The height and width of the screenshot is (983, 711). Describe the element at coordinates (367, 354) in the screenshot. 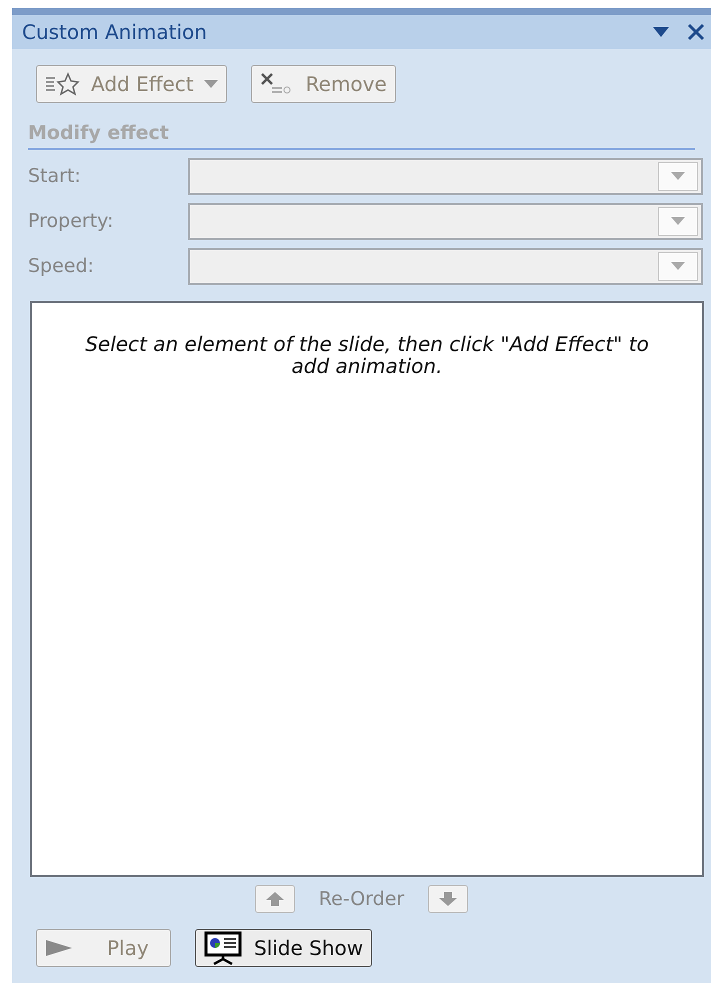

I see `empty-list-message: Select an element of the slide, then click "Add Effect" to add animation.` at that location.